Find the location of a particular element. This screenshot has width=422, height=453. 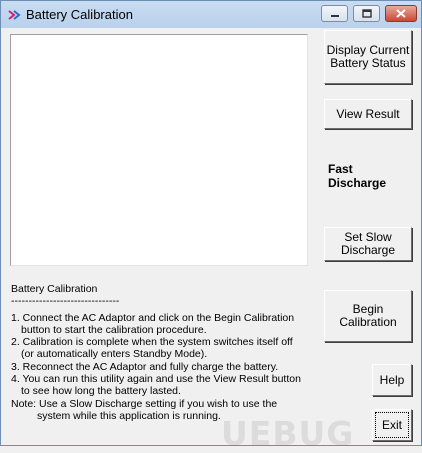

title-bar: Battery Calibration is located at coordinates (211, 14).